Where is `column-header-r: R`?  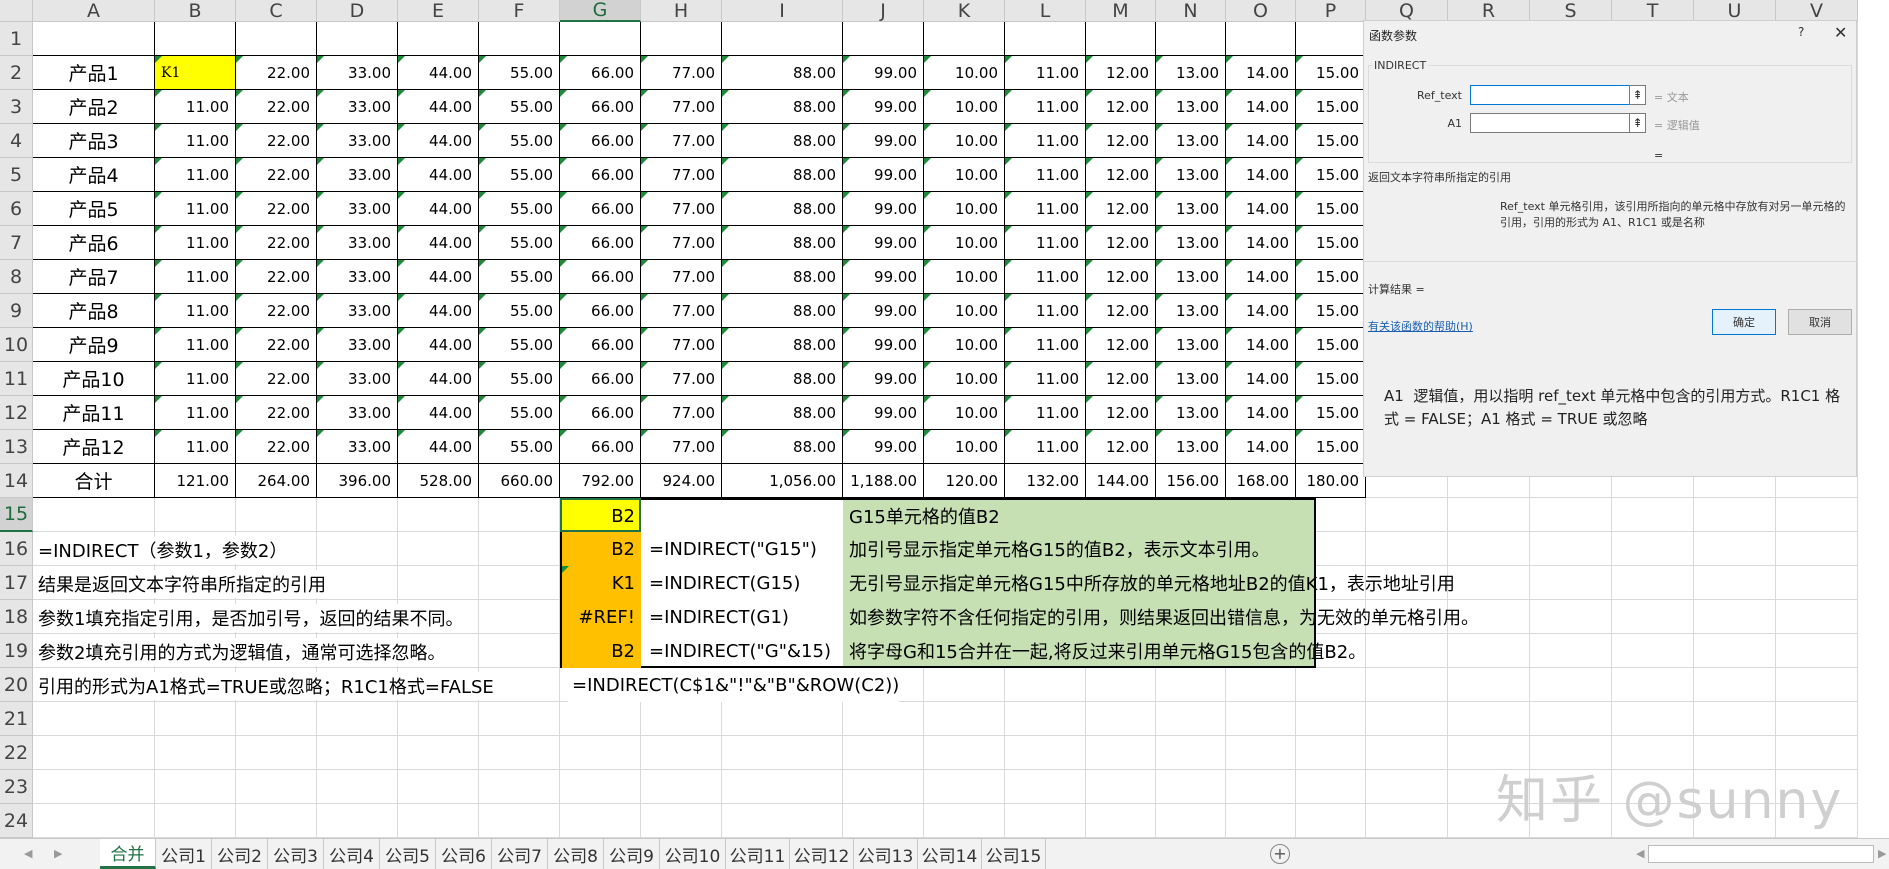 column-header-r: R is located at coordinates (1489, 11).